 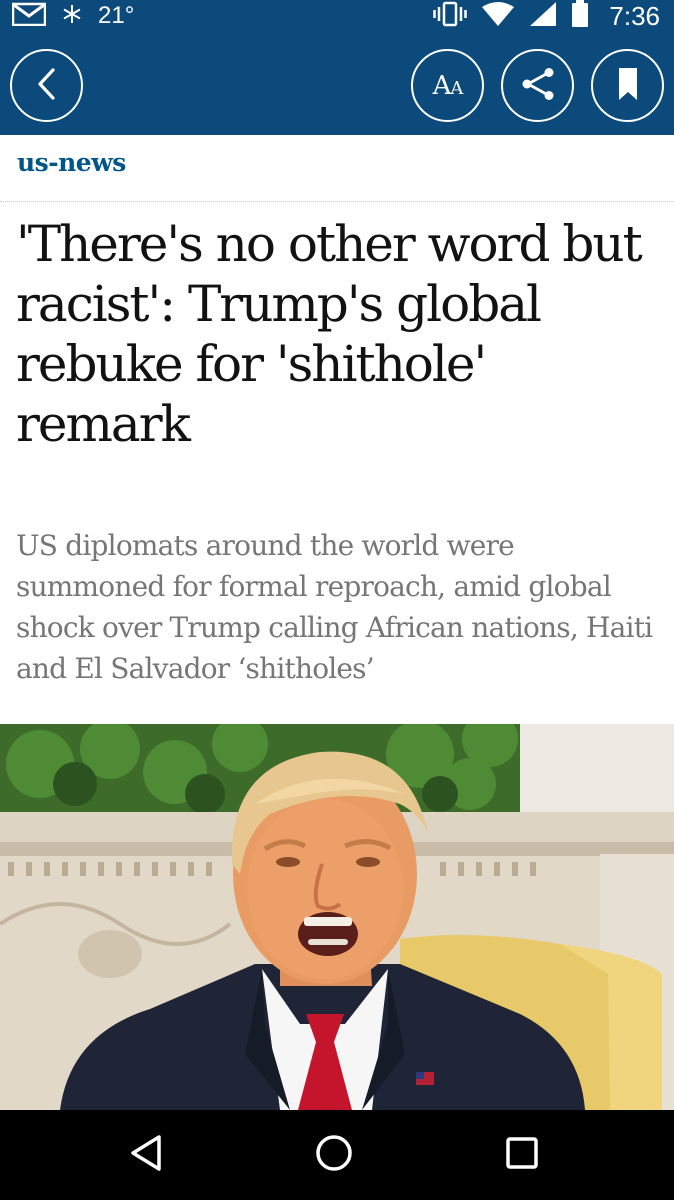 What do you see at coordinates (71, 162) in the screenshot?
I see `section-link: us-news` at bounding box center [71, 162].